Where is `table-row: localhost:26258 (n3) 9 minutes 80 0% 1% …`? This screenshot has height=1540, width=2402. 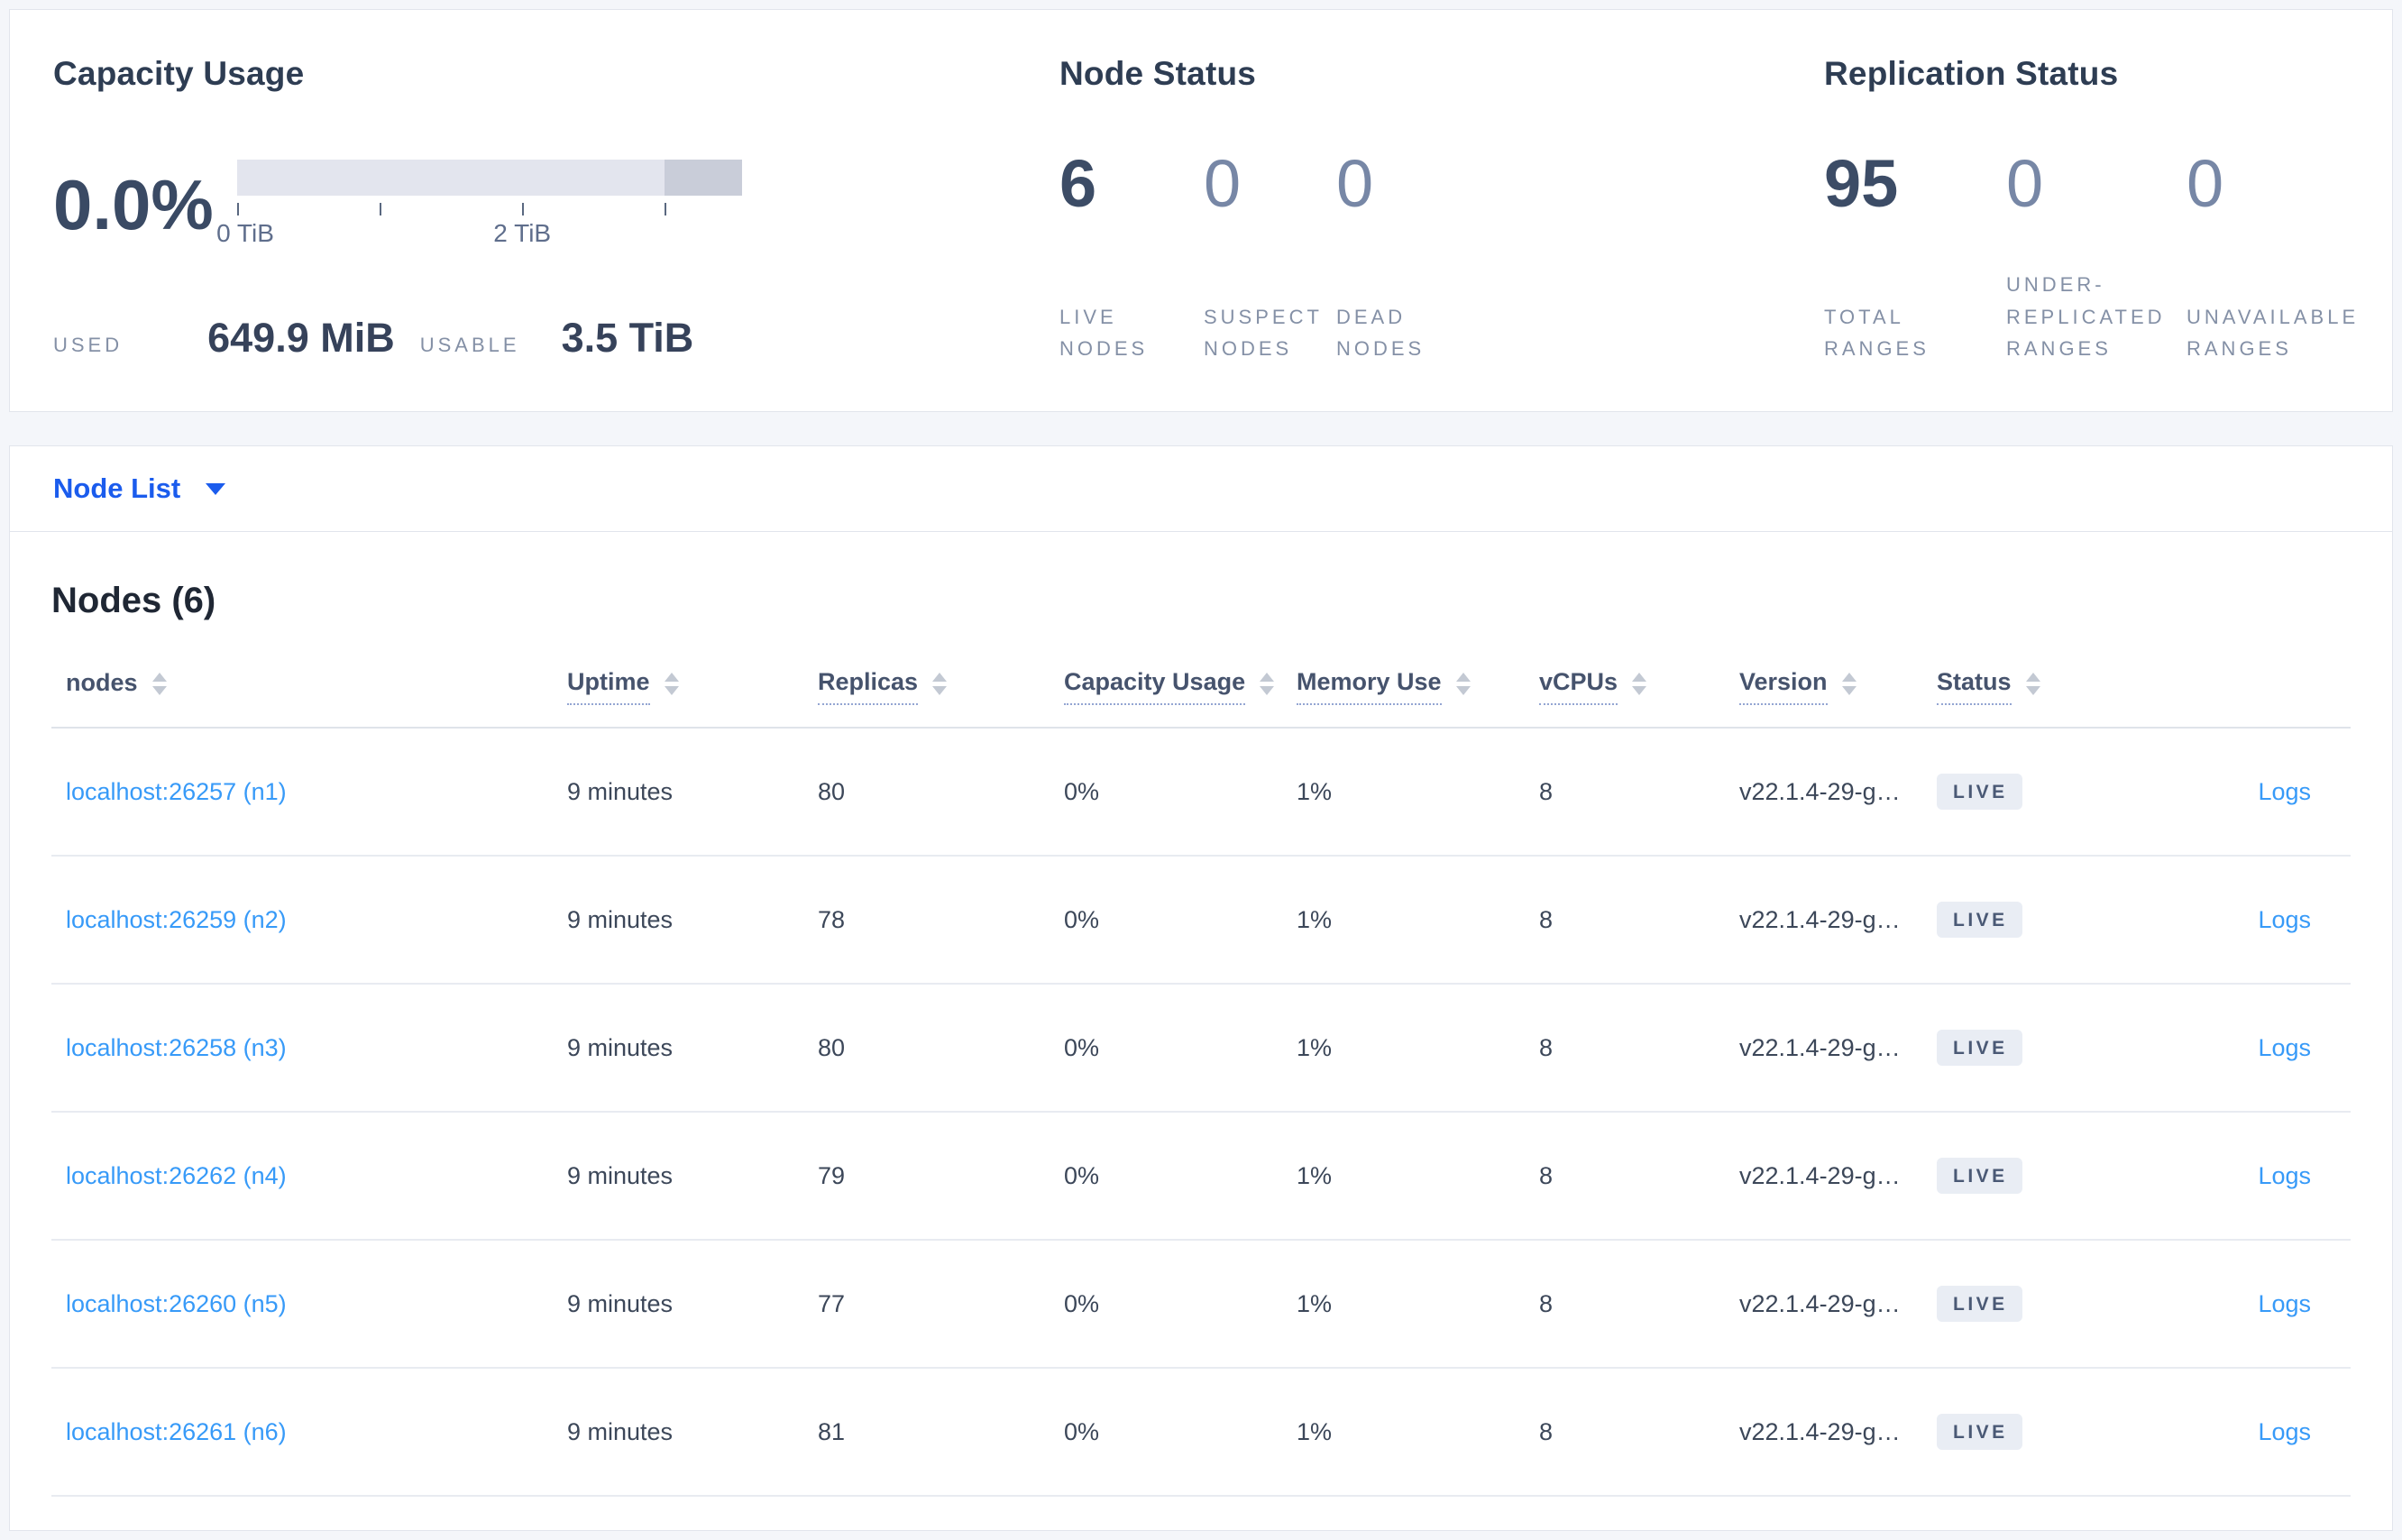
table-row: localhost:26258 (n3) 9 minutes 80 0% 1% … is located at coordinates (1201, 1049).